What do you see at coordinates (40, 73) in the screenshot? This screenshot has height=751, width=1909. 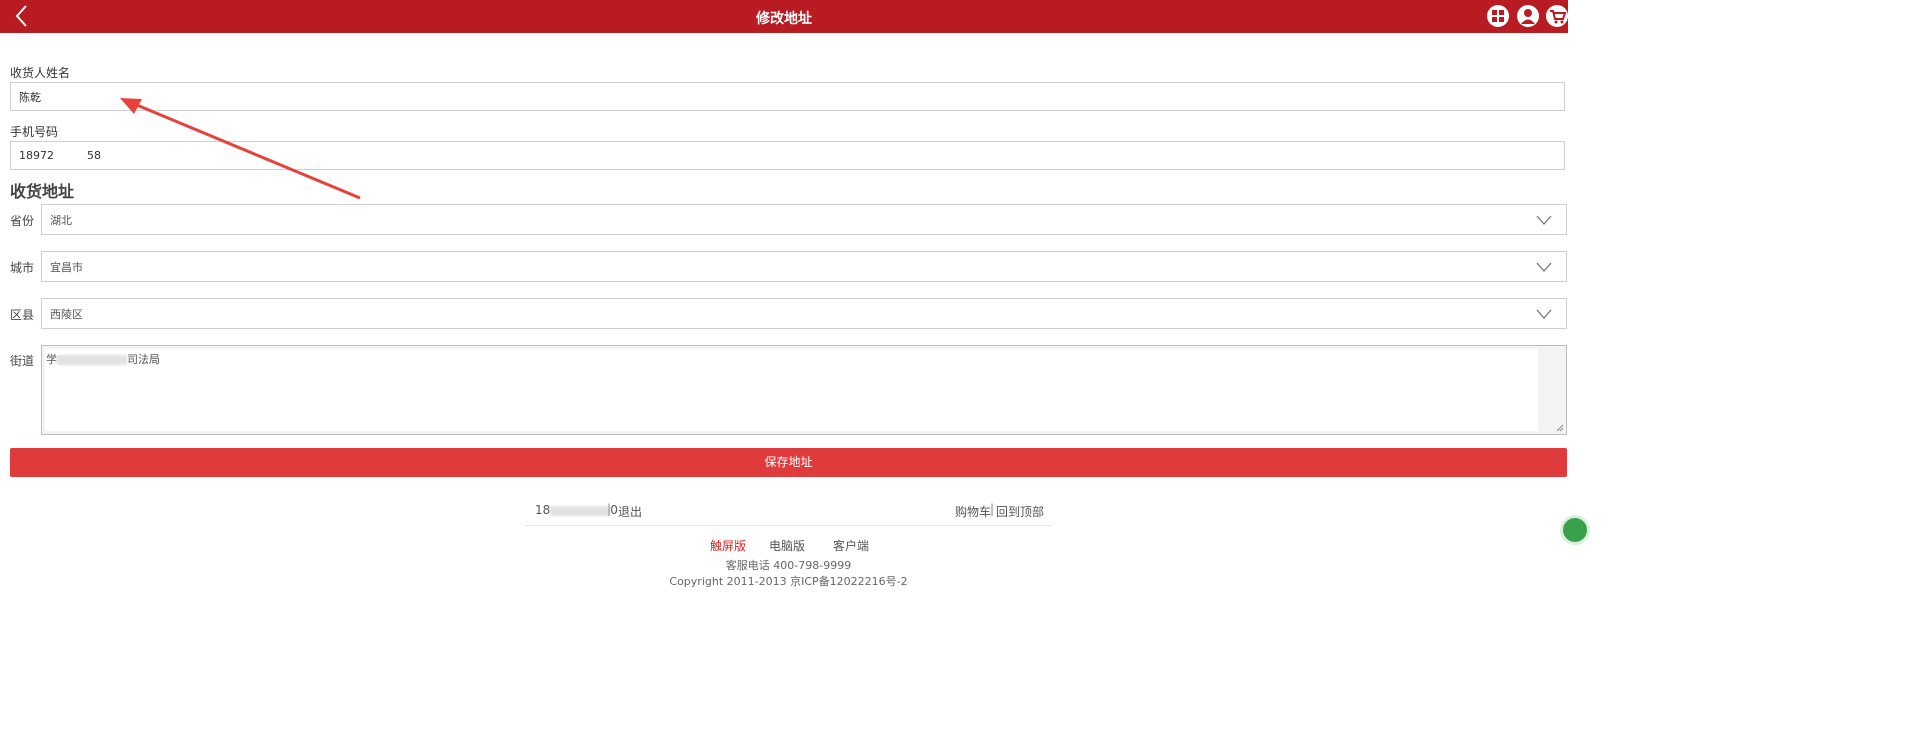 I see `recipient-name-label: 收货人姓名` at bounding box center [40, 73].